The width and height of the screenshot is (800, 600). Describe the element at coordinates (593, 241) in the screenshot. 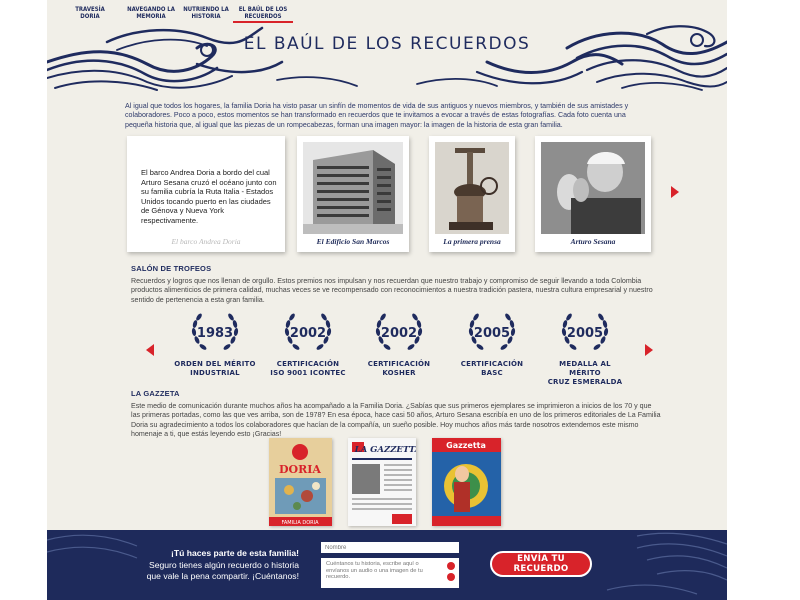

I see `photo-caption: Arturo Sesana` at that location.